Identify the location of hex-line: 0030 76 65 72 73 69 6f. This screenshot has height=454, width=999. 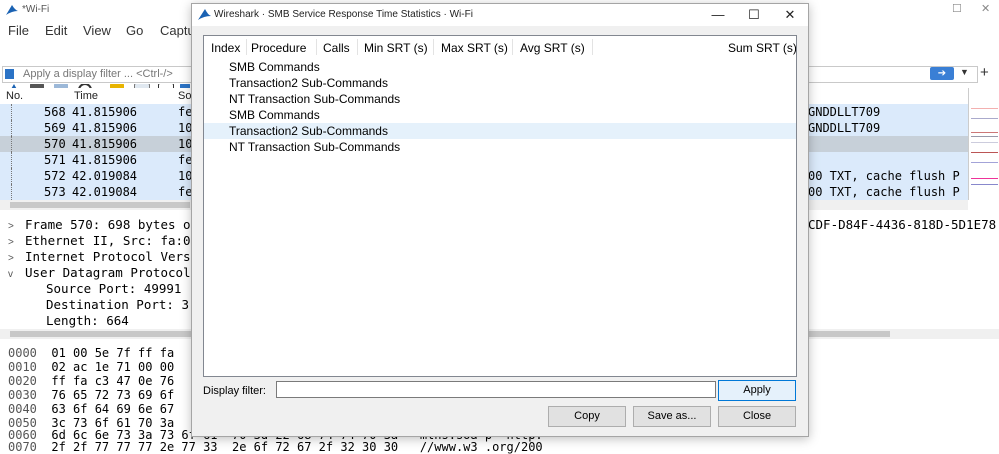
(91, 395).